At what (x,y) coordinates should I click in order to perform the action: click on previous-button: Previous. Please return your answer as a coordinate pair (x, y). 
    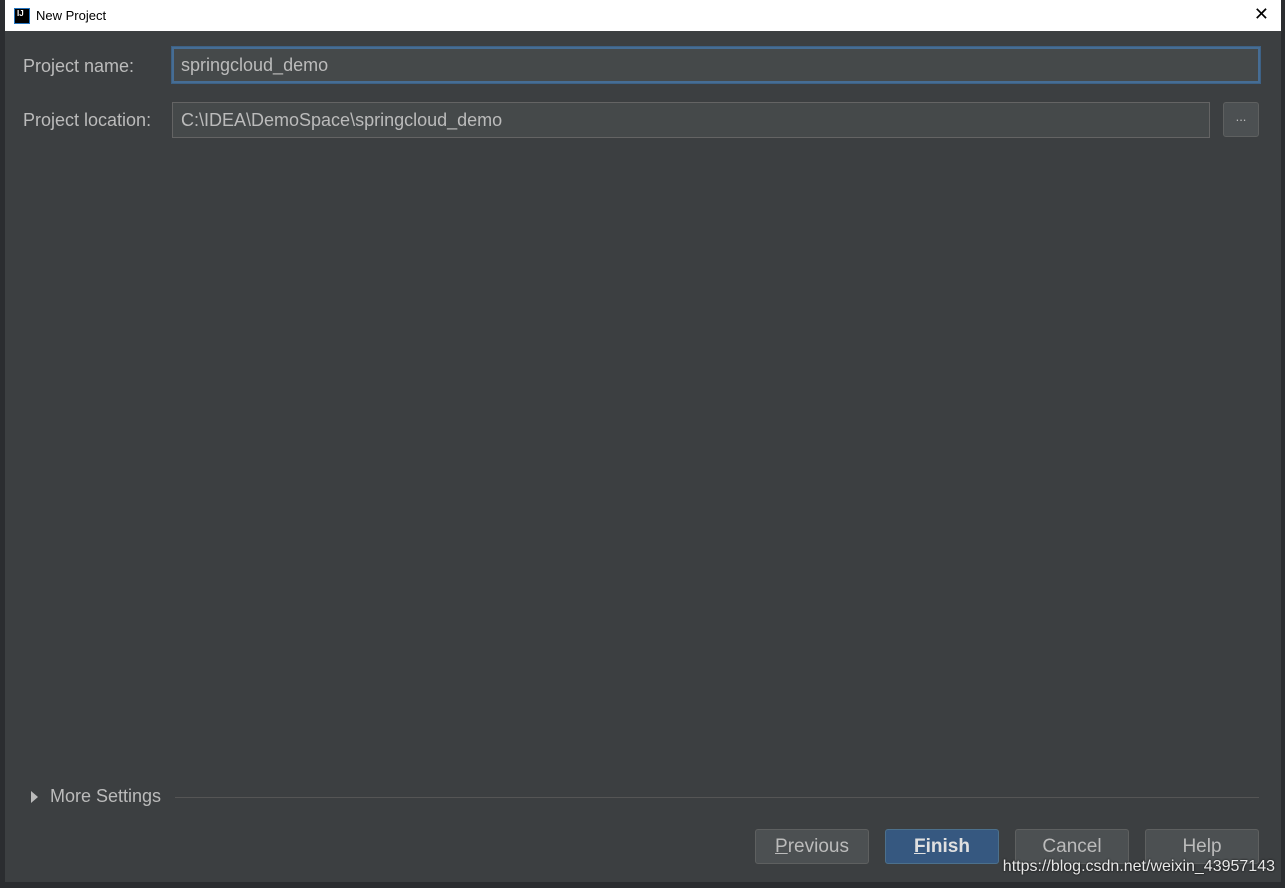
    Looking at the image, I should click on (812, 846).